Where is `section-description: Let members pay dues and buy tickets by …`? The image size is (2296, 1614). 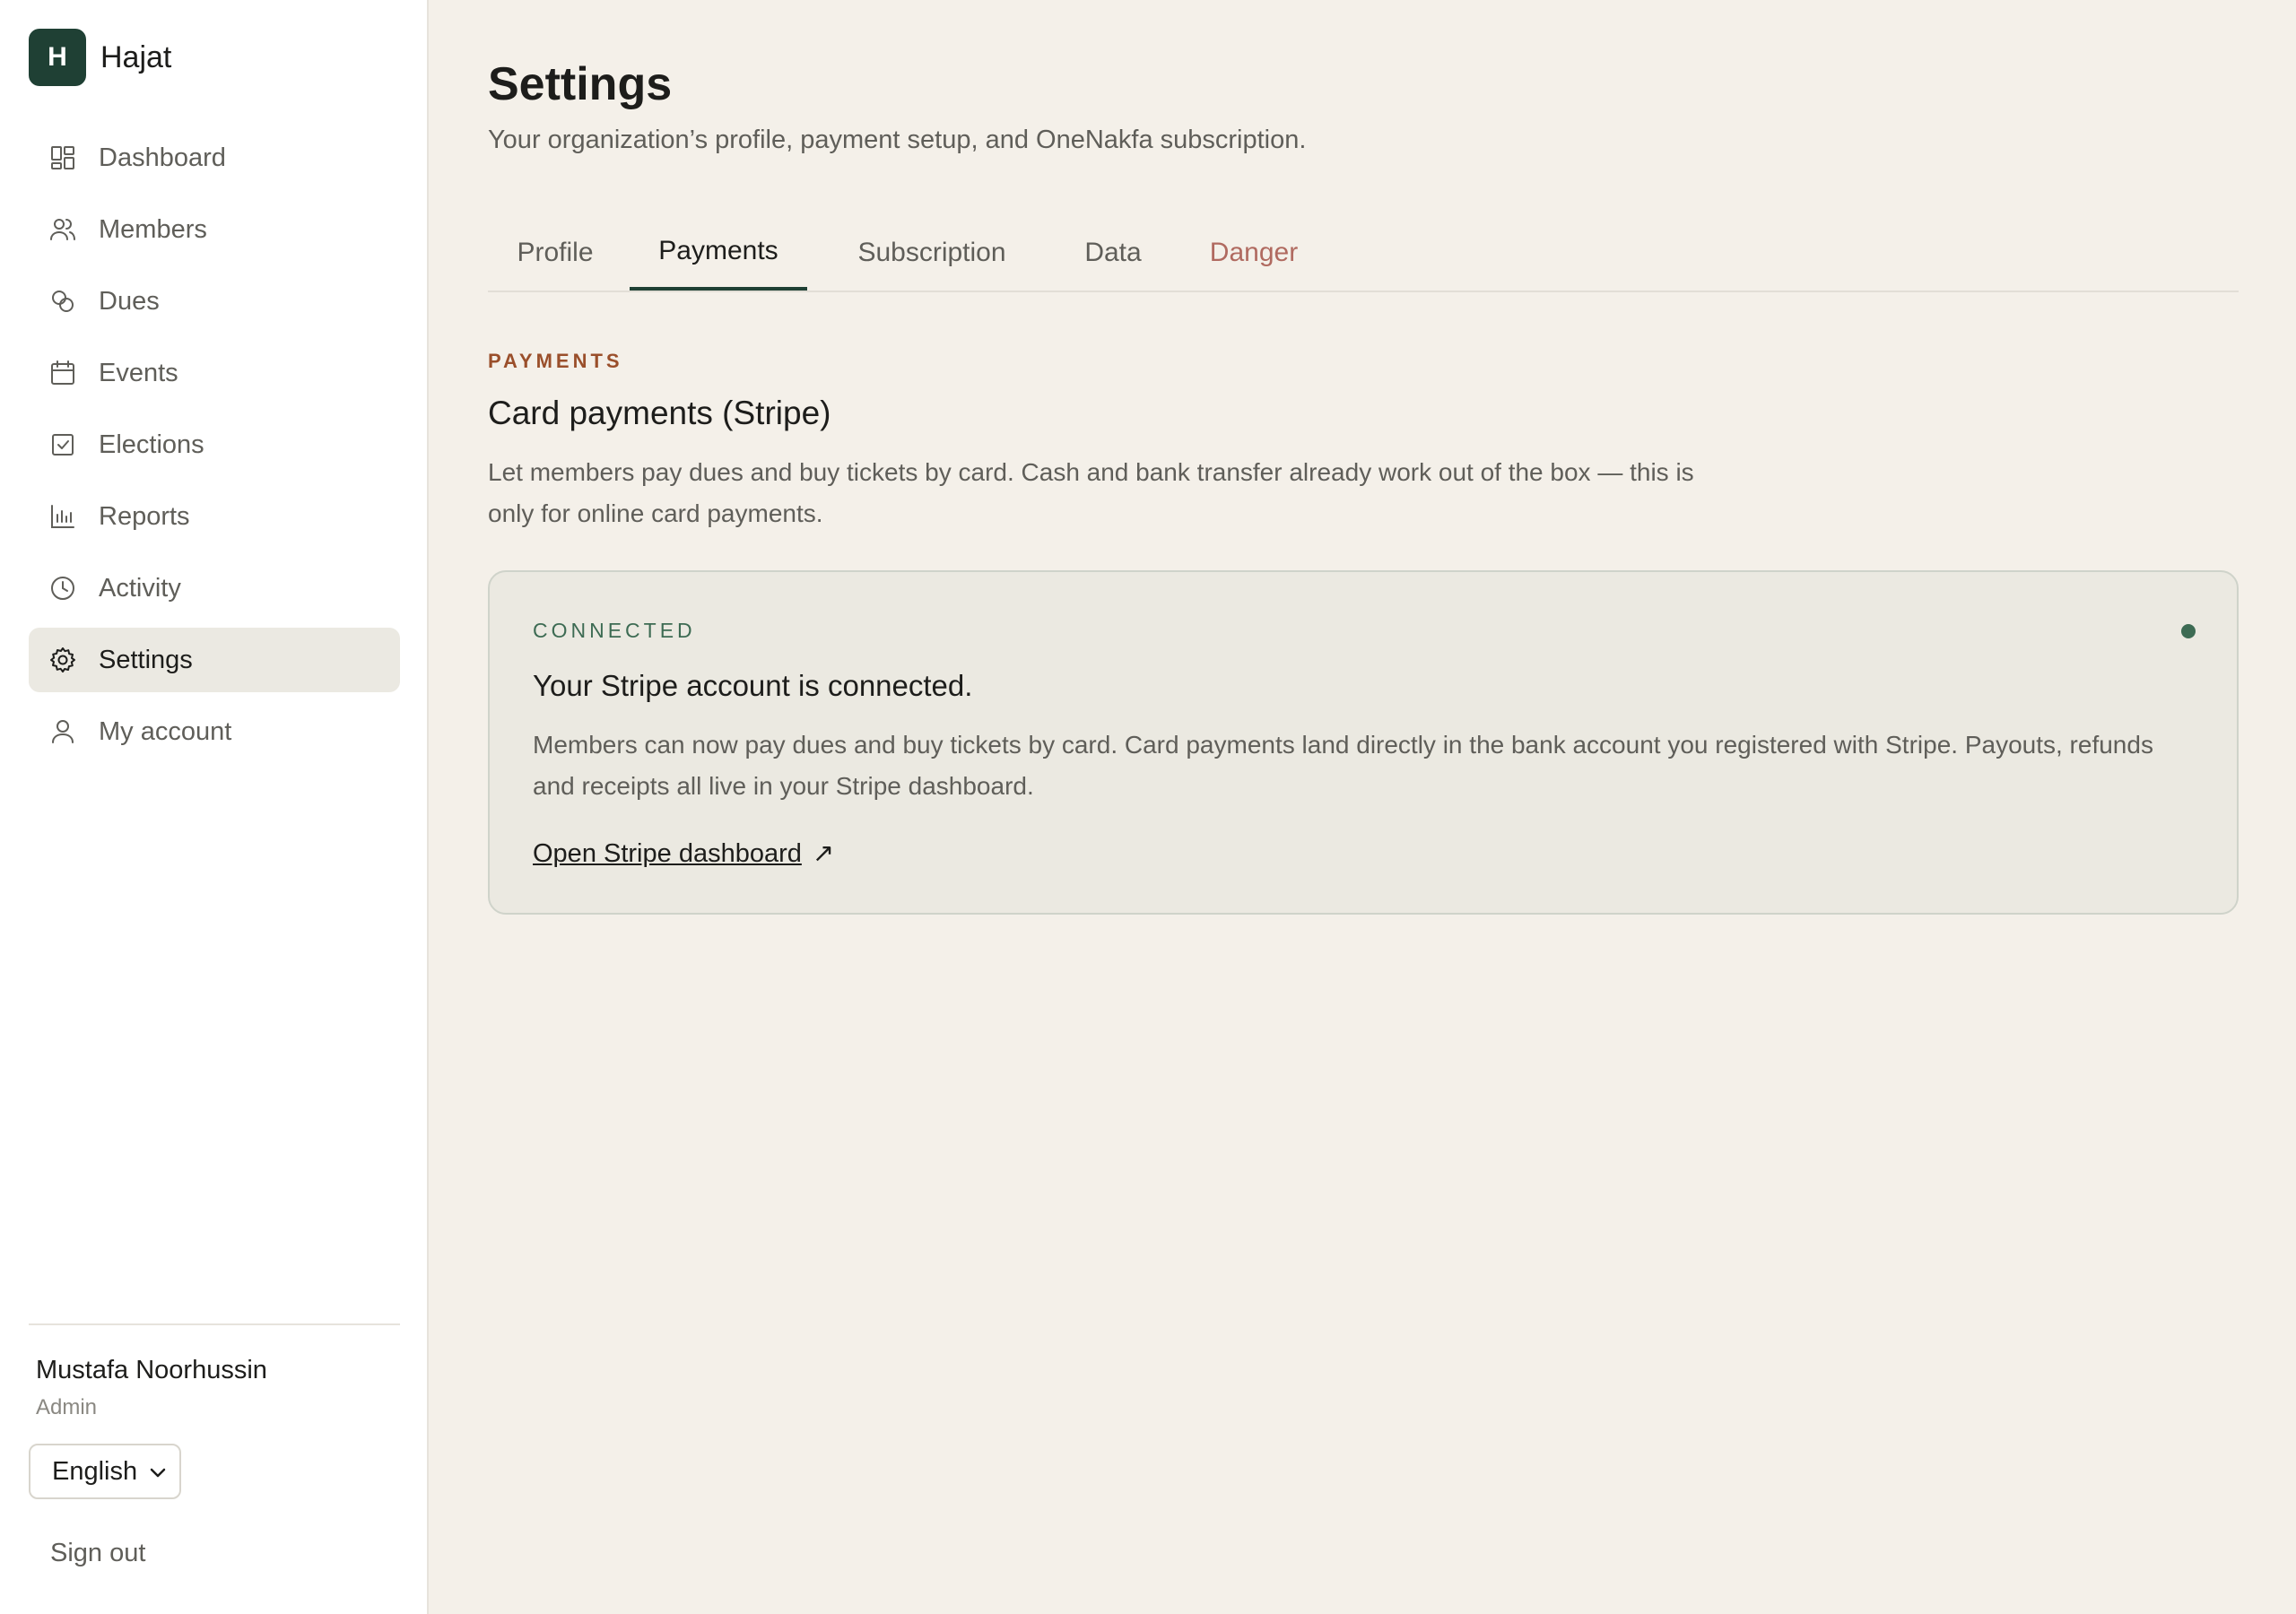
section-description: Let members pay dues and buy tickets by … is located at coordinates (1091, 492).